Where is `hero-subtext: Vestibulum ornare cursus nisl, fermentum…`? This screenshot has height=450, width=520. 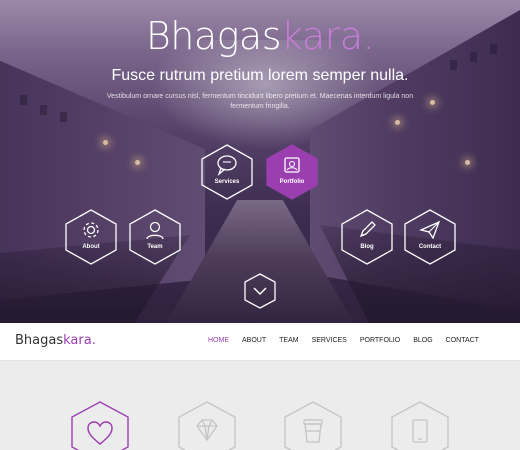 hero-subtext: Vestibulum ornare cursus nisl, fermentum… is located at coordinates (260, 101).